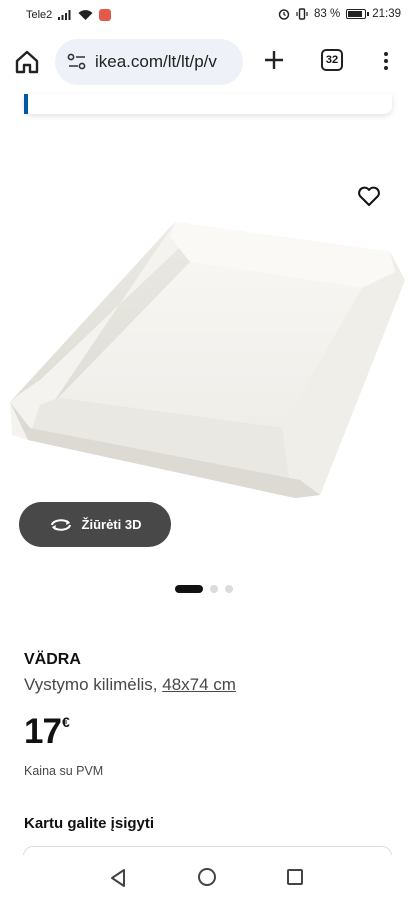 This screenshot has width=415, height=900. Describe the element at coordinates (386, 62) in the screenshot. I see `overflow-menu-icon` at that location.